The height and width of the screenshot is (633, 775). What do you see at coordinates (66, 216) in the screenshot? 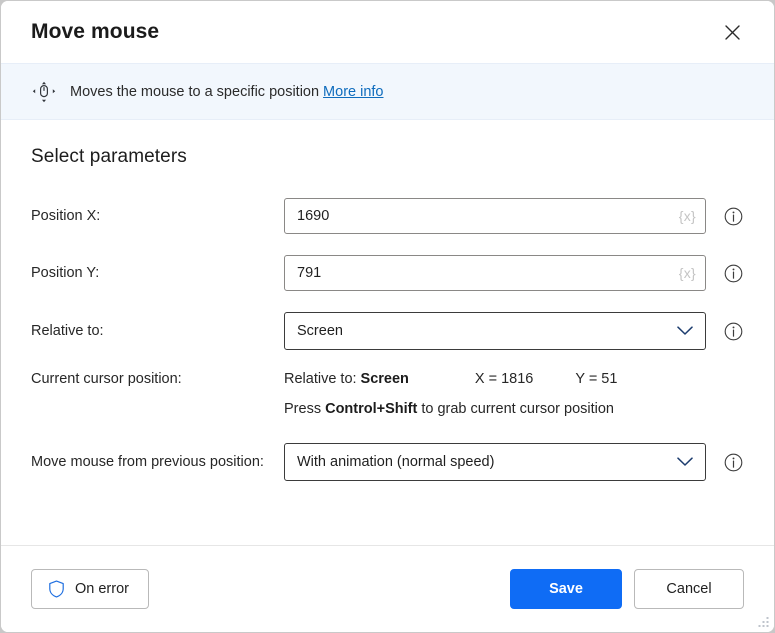
I see `label-position-x: Position X:` at bounding box center [66, 216].